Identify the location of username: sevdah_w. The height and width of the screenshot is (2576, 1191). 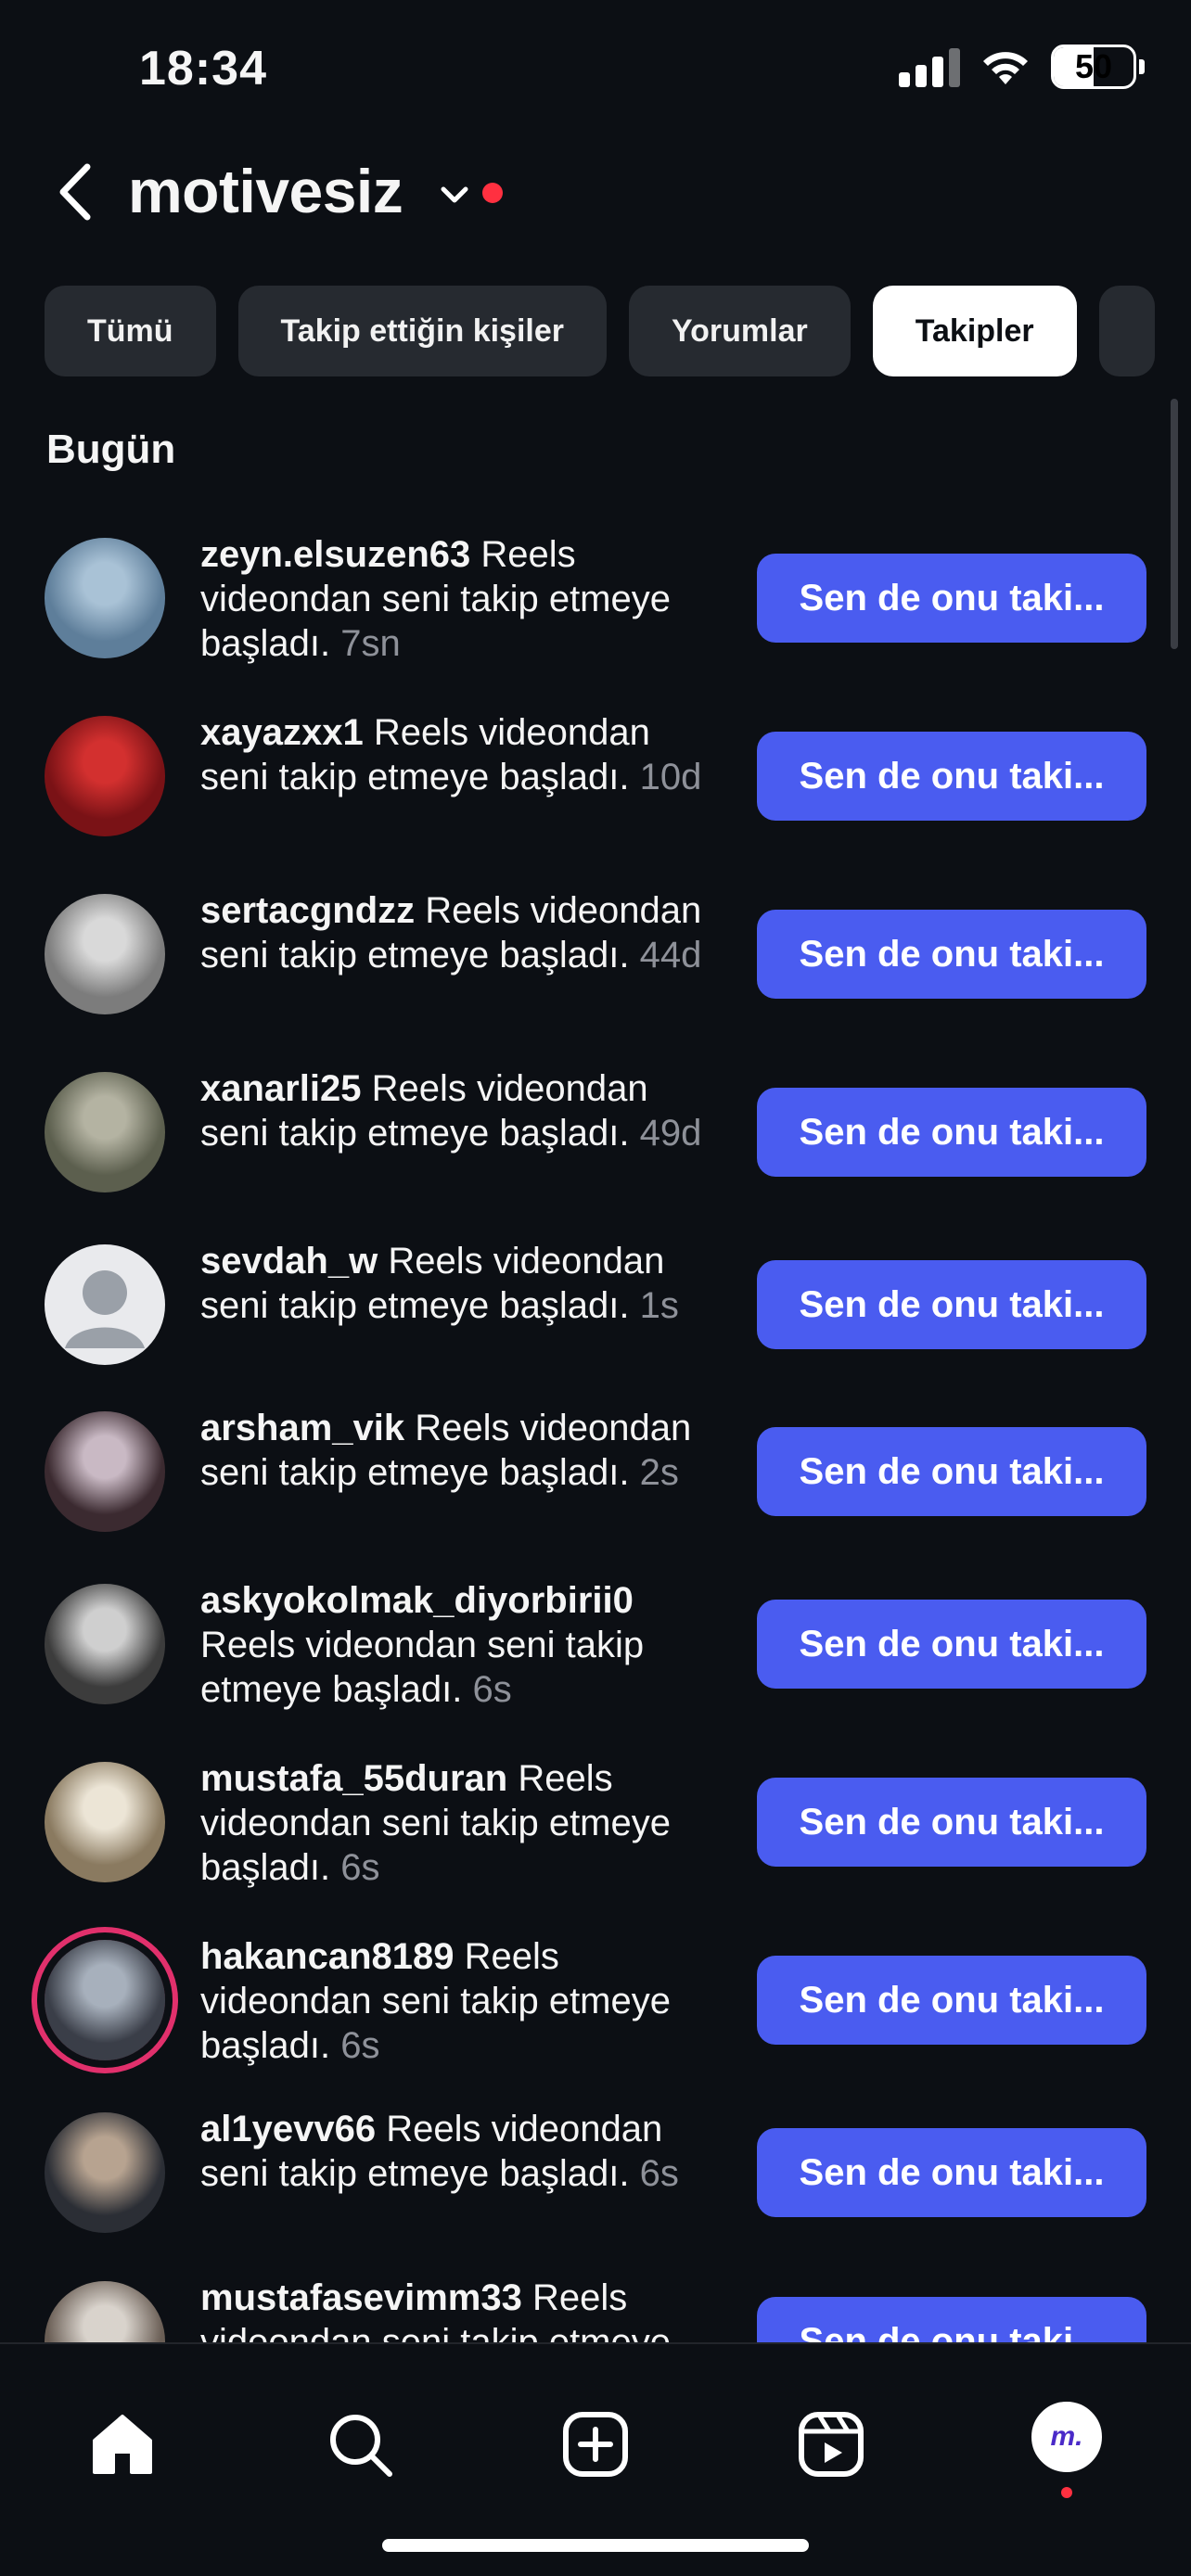
(289, 1261).